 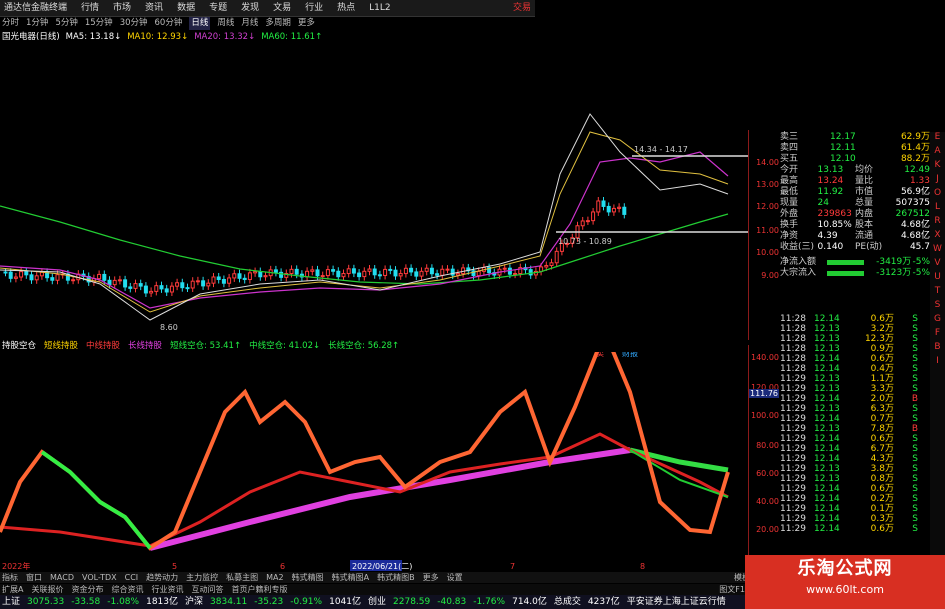 I want to click on side-tool-button: X, so click(x=937, y=237).